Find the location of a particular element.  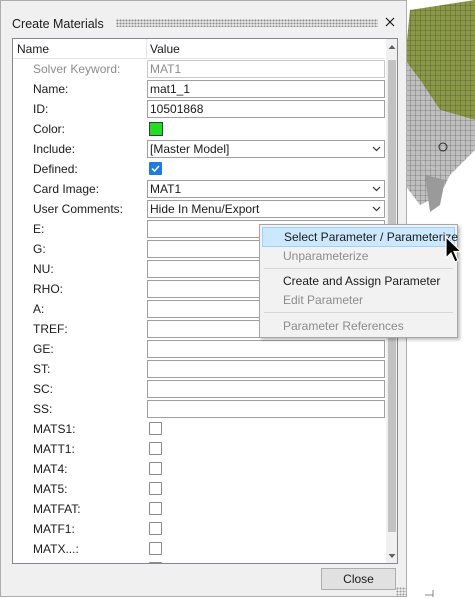

row-ss: SS: is located at coordinates (199, 409).